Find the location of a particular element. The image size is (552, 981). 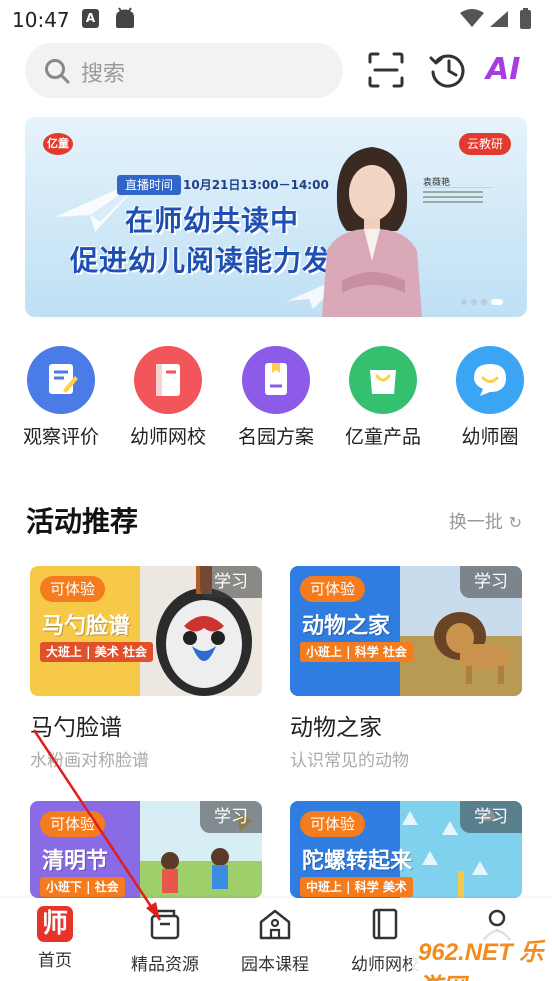

nav-resources: 精品资源 is located at coordinates (165, 939).